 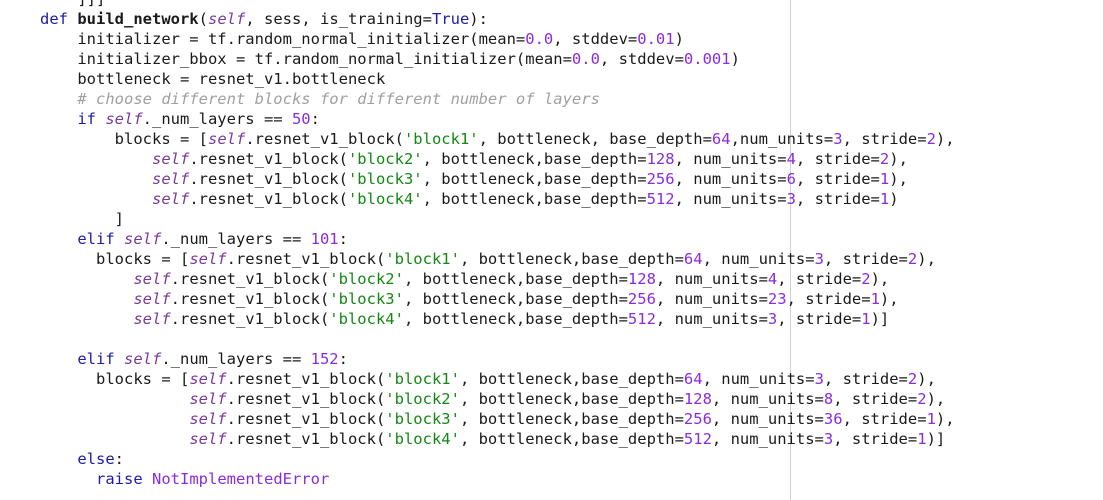 I want to click on code-token: else, so click(x=96, y=459).